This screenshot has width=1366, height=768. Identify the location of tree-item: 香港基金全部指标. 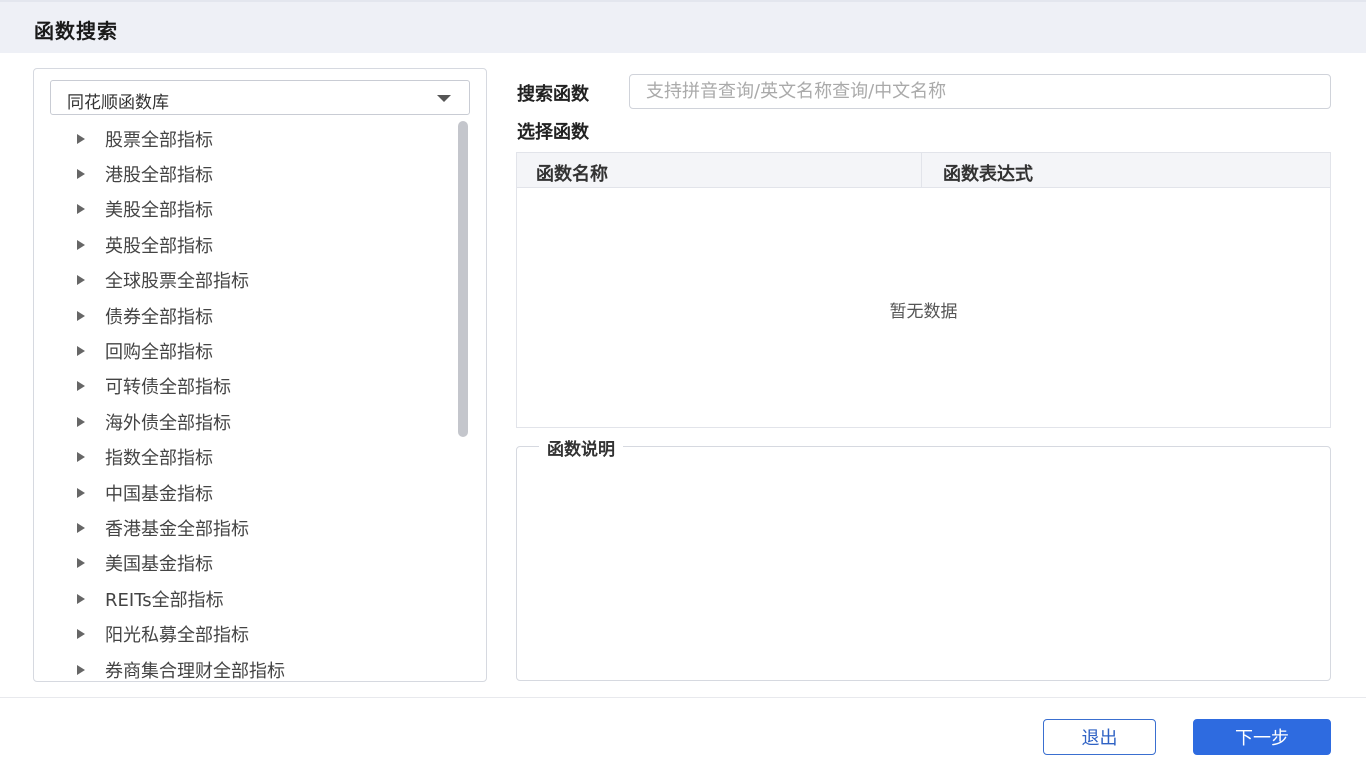
(245, 527).